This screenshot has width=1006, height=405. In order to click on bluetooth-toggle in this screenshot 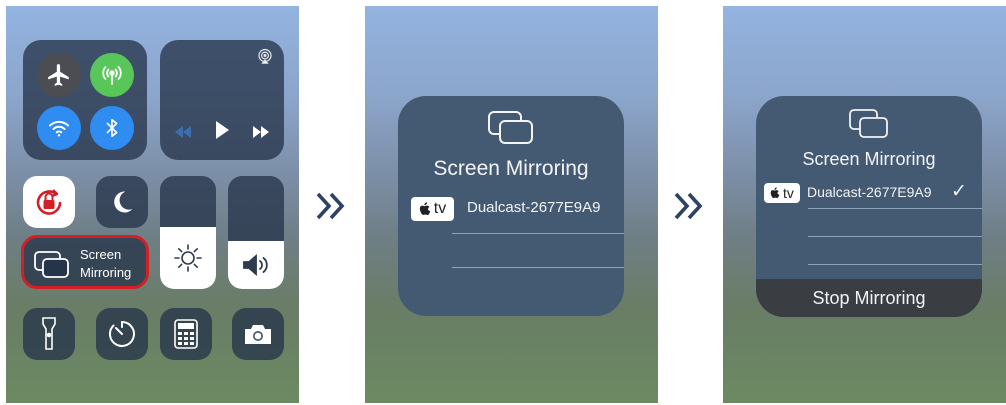, I will do `click(112, 128)`.